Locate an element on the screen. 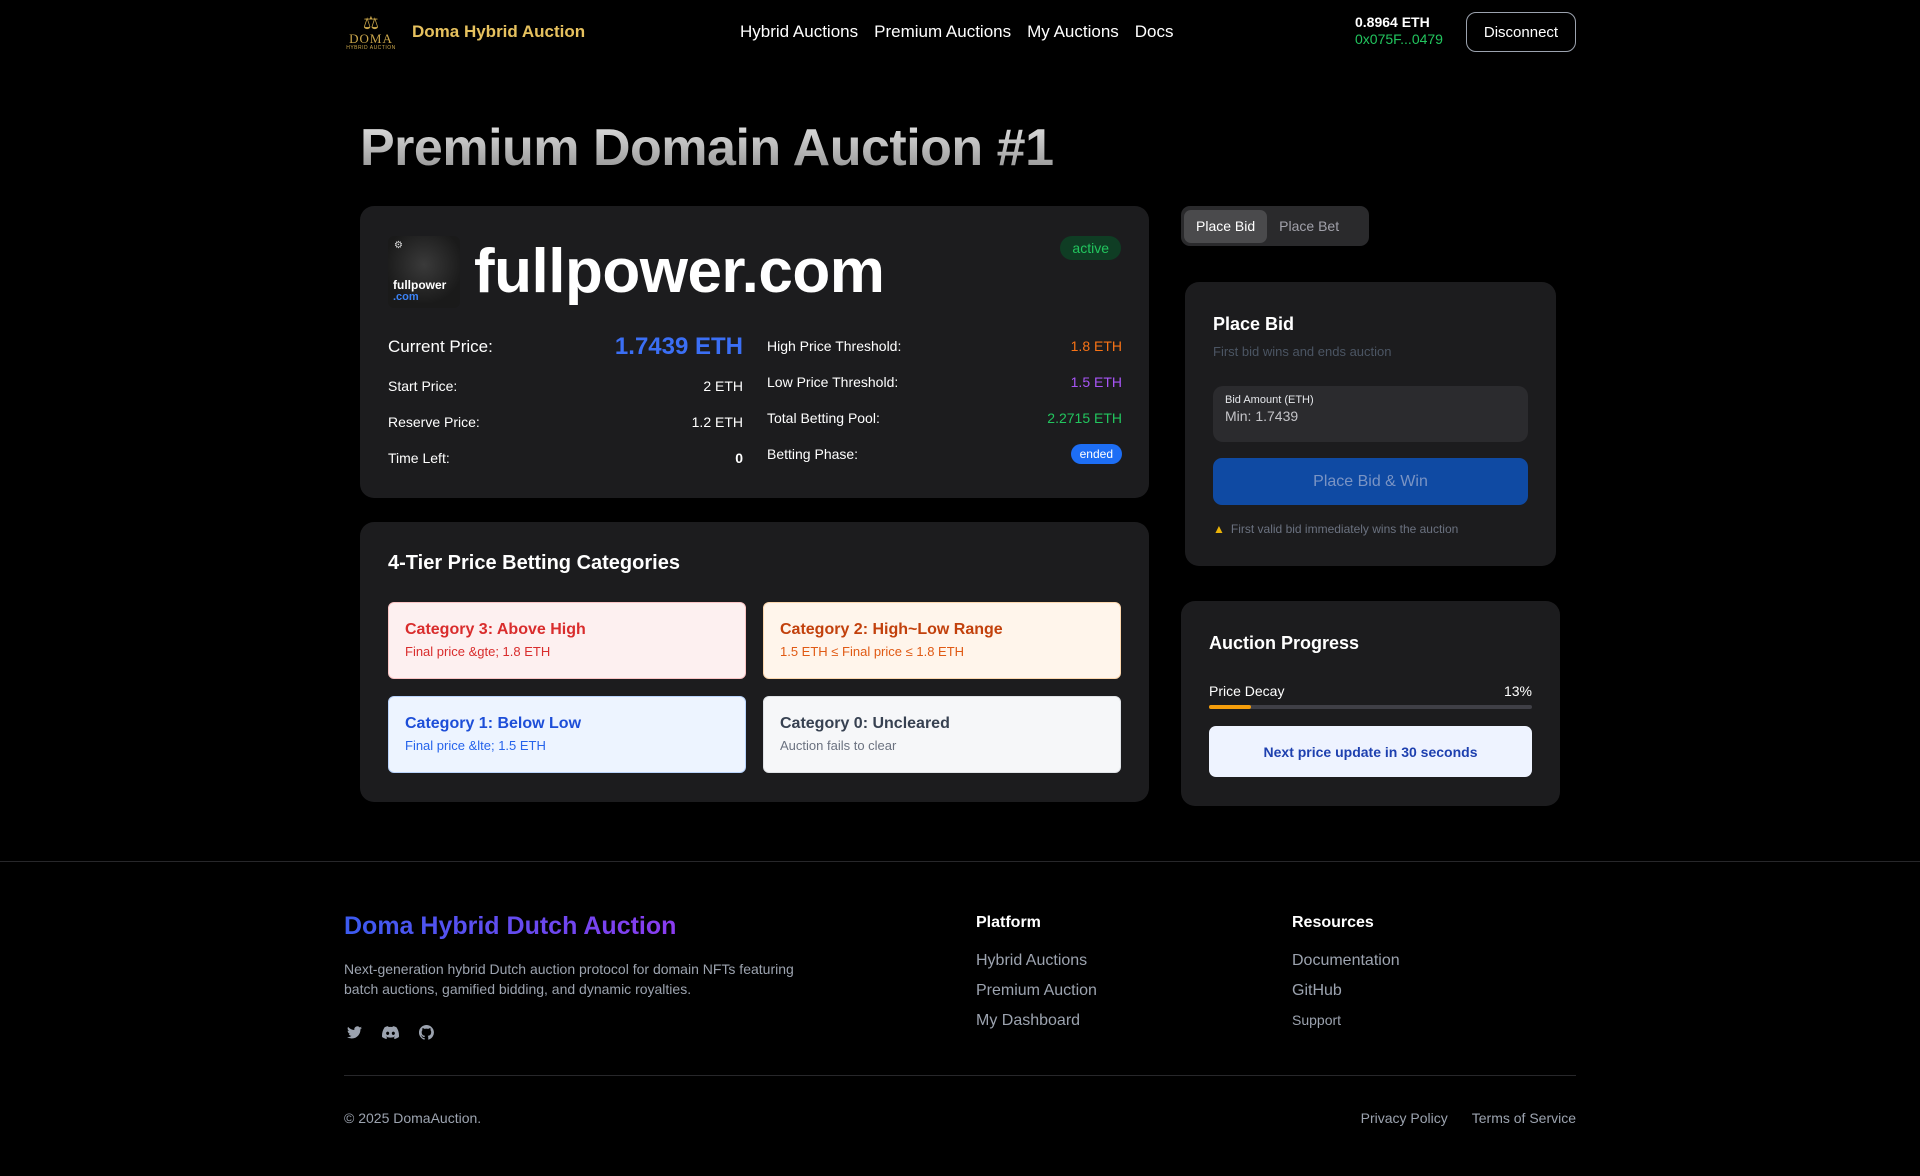 The width and height of the screenshot is (1920, 1176). time-left-label: Time Left: is located at coordinates (419, 458).